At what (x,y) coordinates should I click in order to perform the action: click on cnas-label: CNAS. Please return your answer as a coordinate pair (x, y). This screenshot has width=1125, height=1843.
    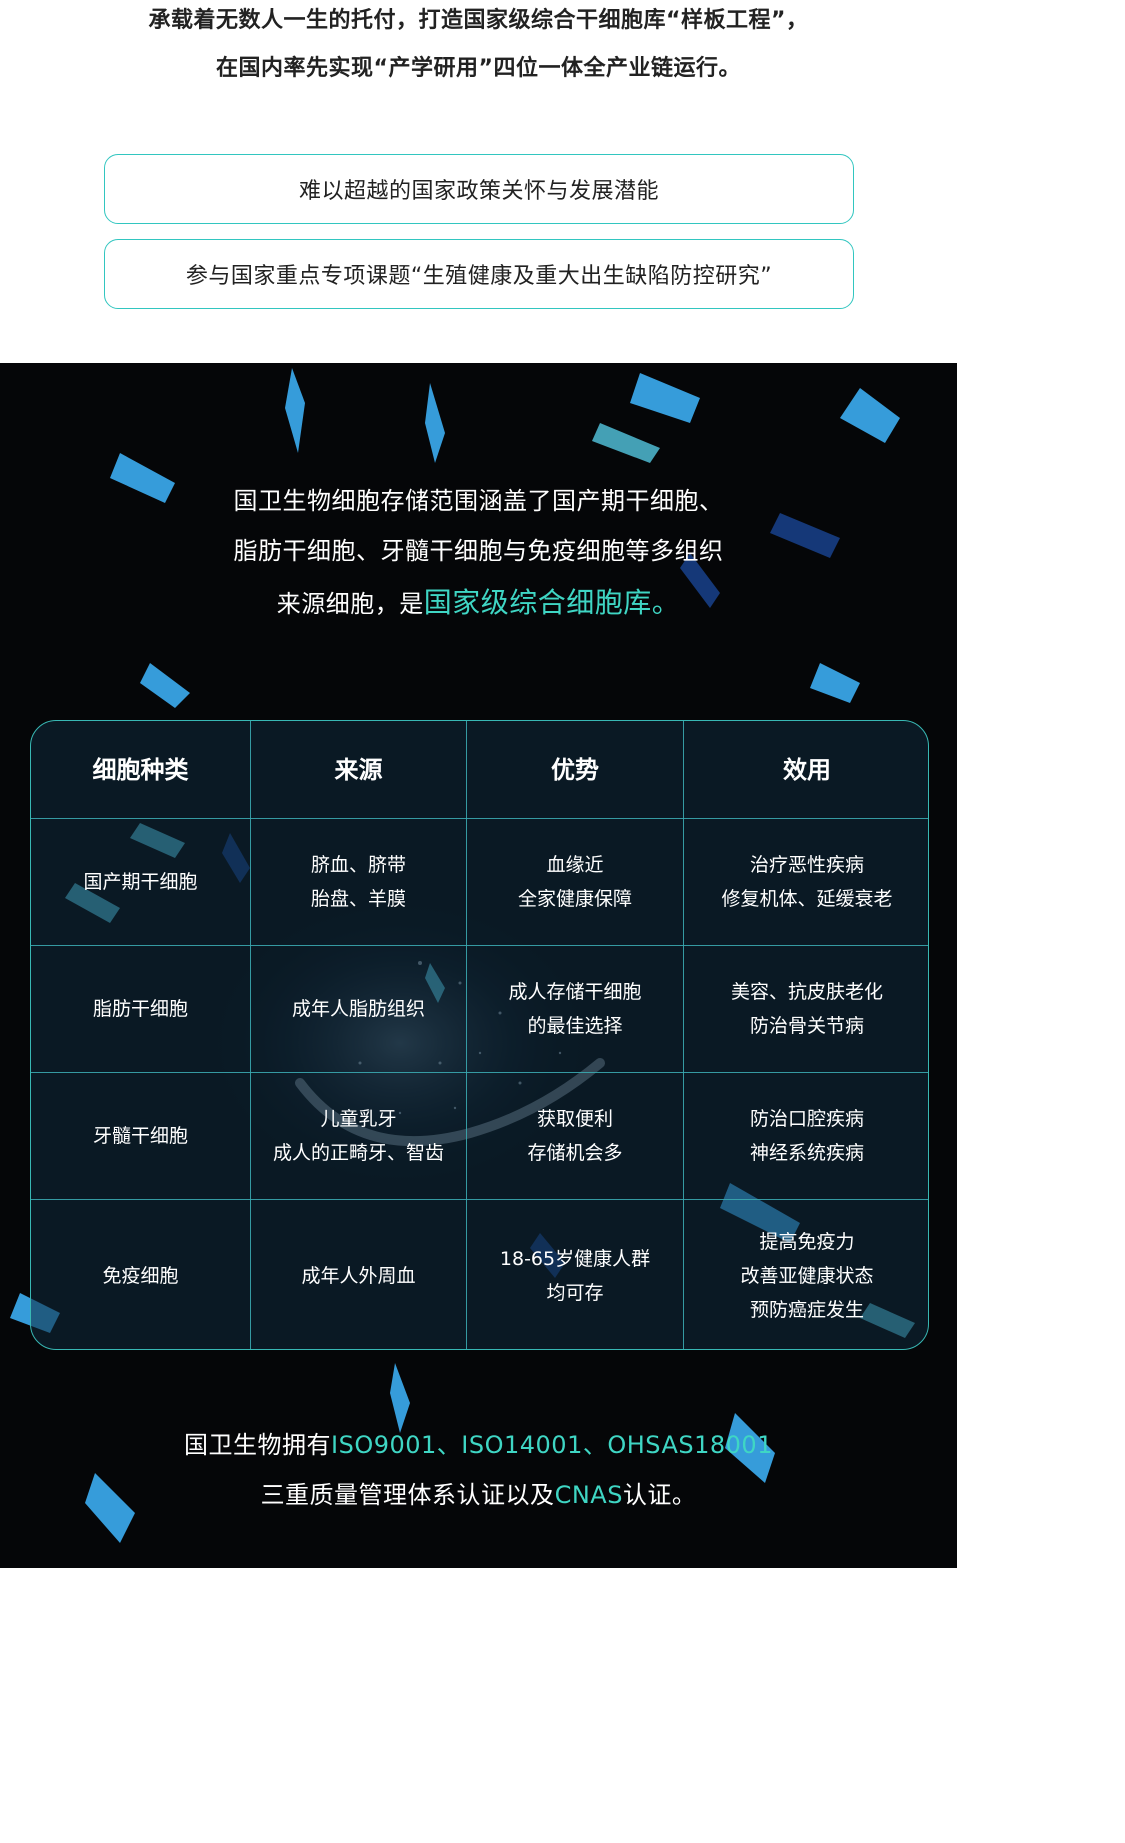
    Looking at the image, I should click on (588, 1495).